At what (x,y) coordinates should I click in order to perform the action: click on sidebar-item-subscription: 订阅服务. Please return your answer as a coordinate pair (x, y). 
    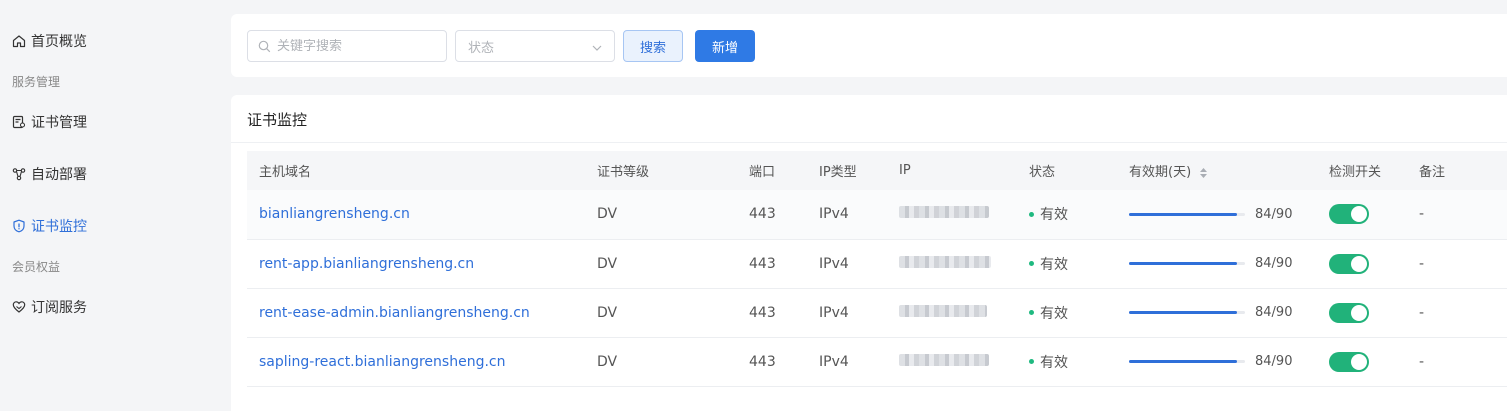
    Looking at the image, I should click on (49, 307).